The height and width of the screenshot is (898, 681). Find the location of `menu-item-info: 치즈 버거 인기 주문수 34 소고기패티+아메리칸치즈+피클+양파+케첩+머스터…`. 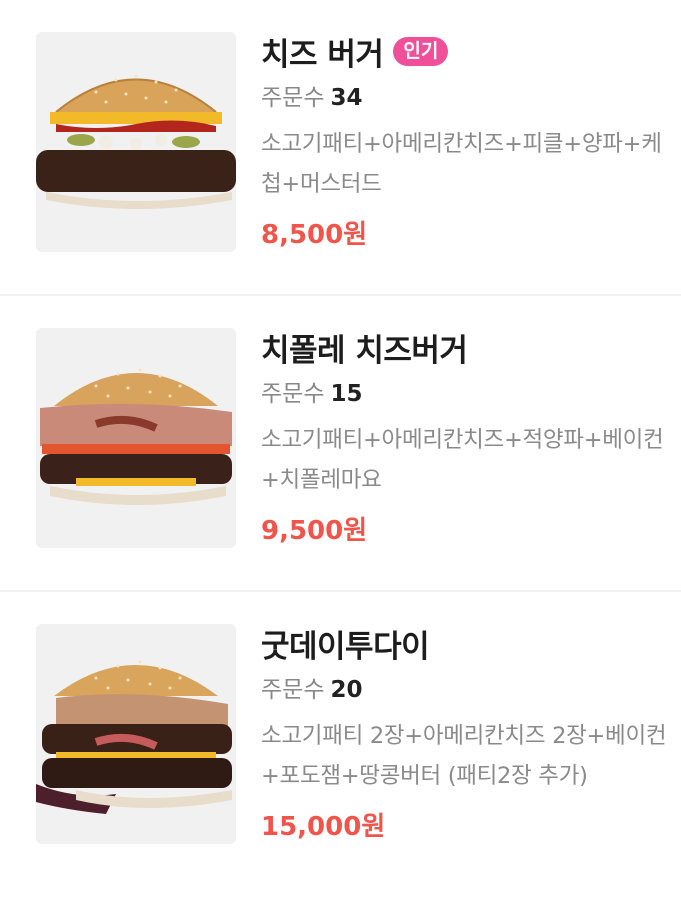

menu-item-info: 치즈 버거 인기 주문수 34 소고기패티+아메리칸치즈+피클+양파+케첩+머스터… is located at coordinates (466, 139).